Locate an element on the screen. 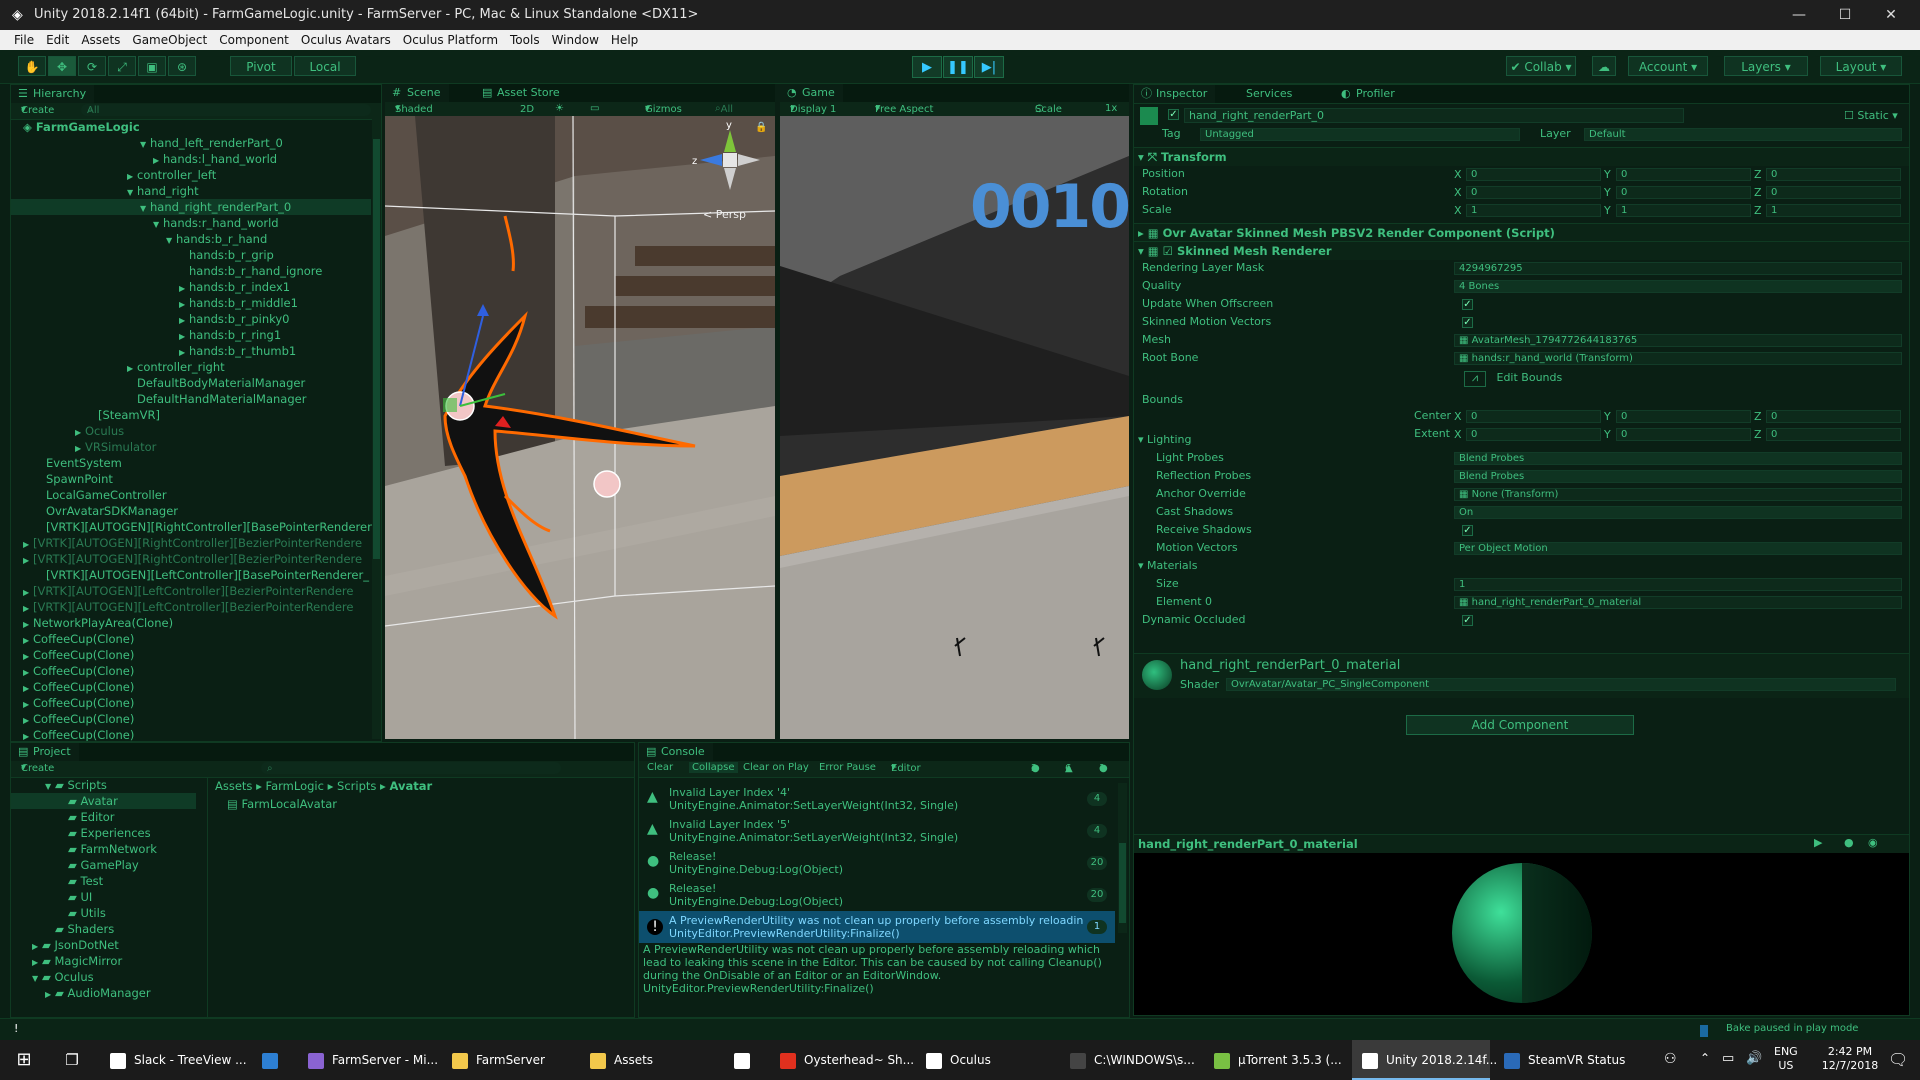 The height and width of the screenshot is (1080, 1920). image-toggle-icon: ▭ is located at coordinates (594, 108).